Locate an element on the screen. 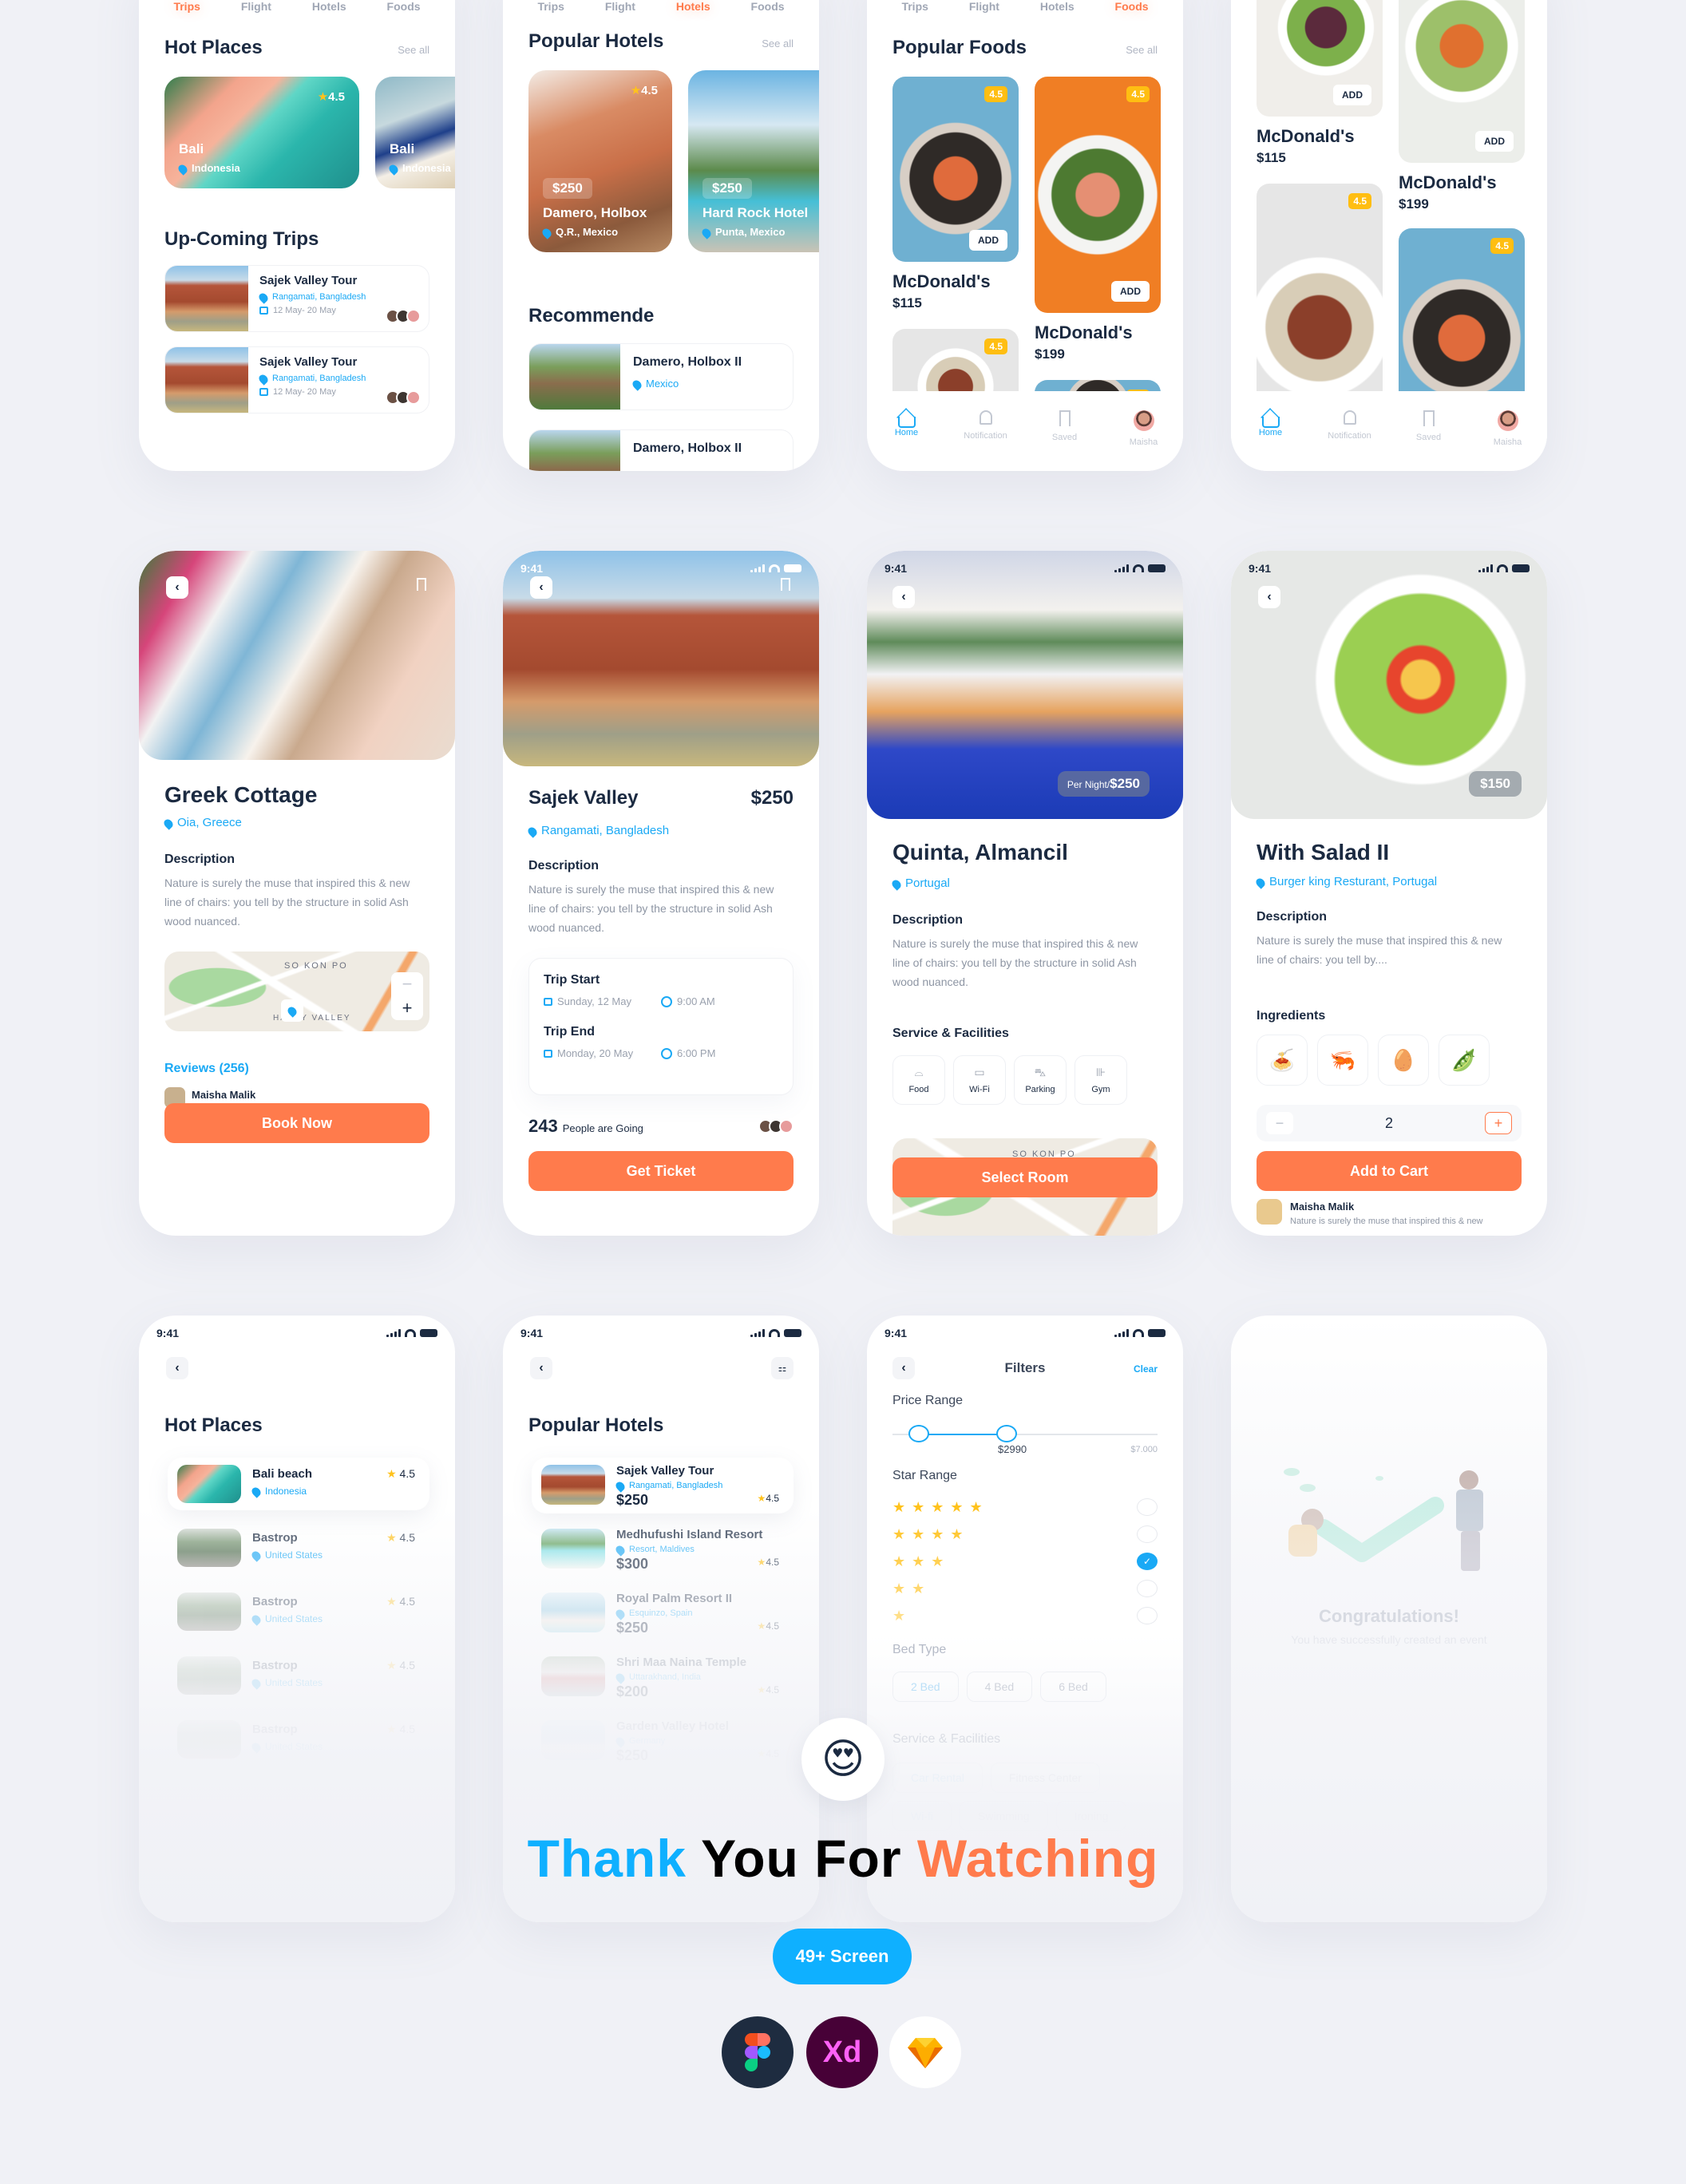  star-option-row: ★★★ ✓ is located at coordinates (1025, 1561).